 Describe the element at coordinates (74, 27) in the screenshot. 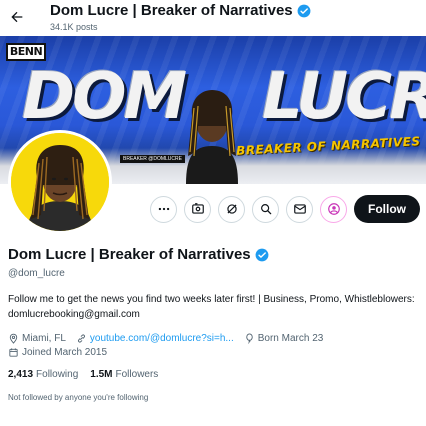

I see `posts-count: 34.1K posts` at that location.